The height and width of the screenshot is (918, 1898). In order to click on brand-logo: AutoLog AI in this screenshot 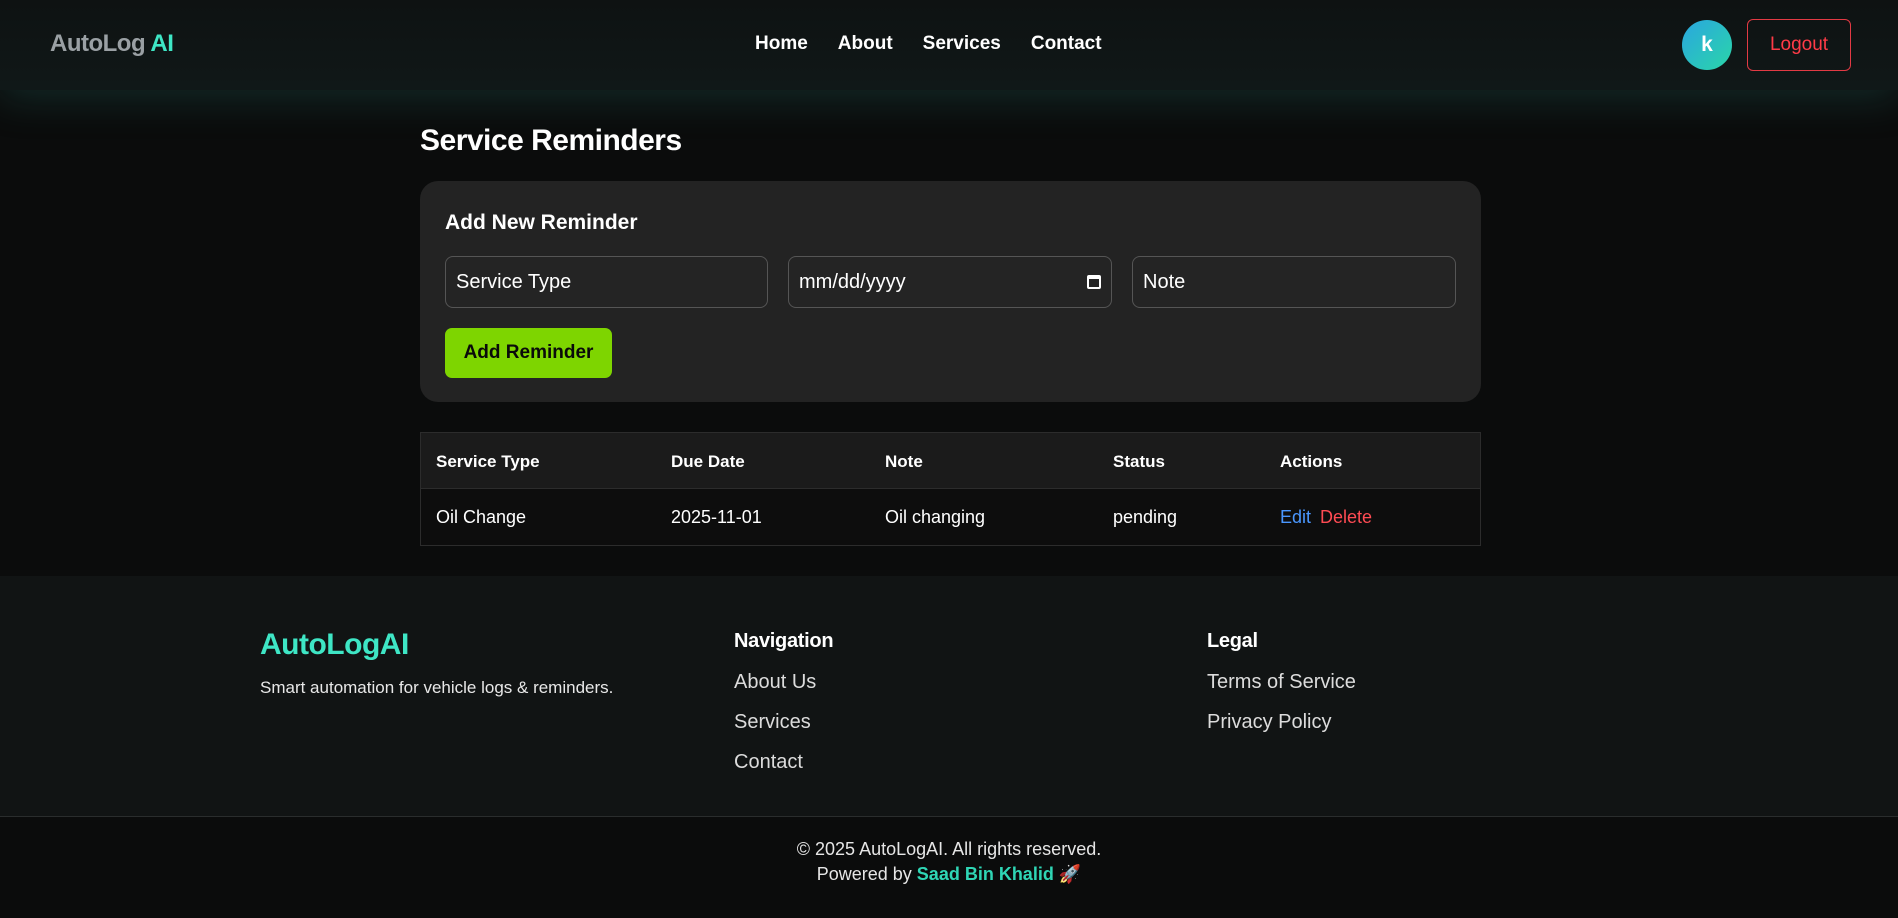, I will do `click(112, 44)`.